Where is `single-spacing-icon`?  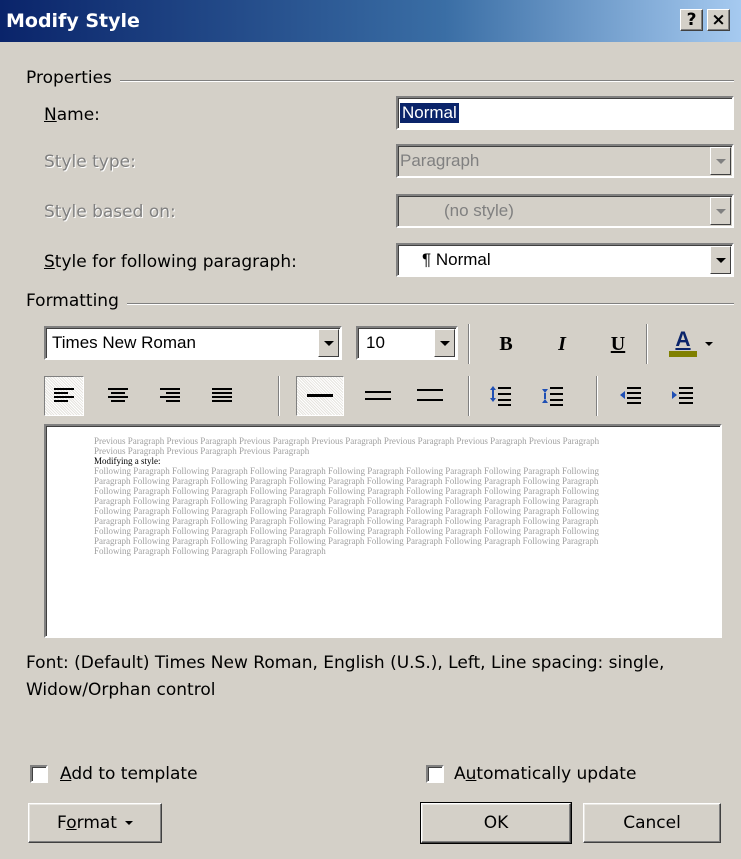
single-spacing-icon is located at coordinates (320, 395).